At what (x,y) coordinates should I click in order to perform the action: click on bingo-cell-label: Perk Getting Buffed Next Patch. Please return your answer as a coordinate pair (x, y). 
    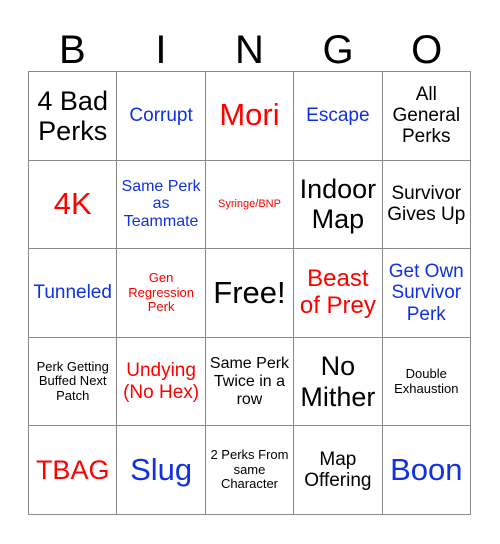
    Looking at the image, I should click on (72, 380).